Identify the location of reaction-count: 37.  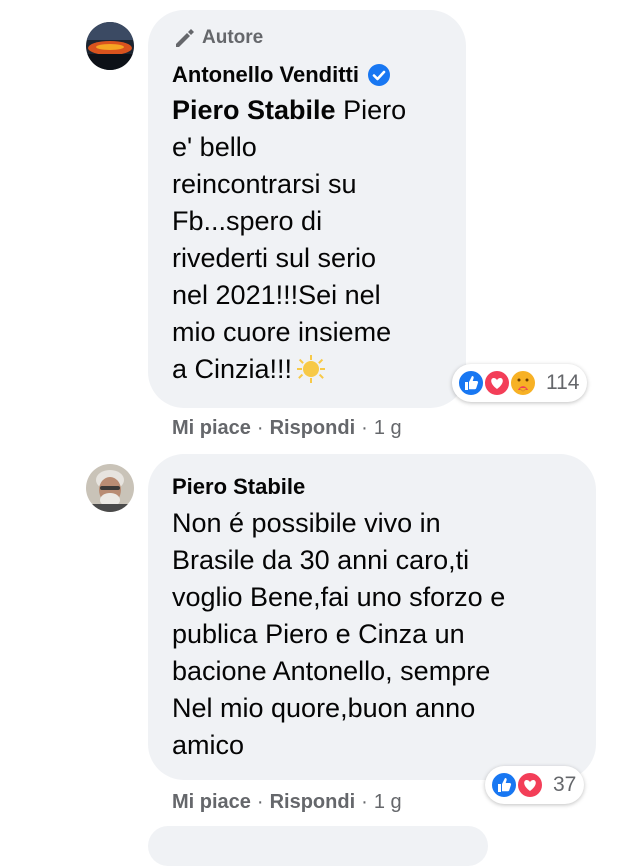
(565, 784).